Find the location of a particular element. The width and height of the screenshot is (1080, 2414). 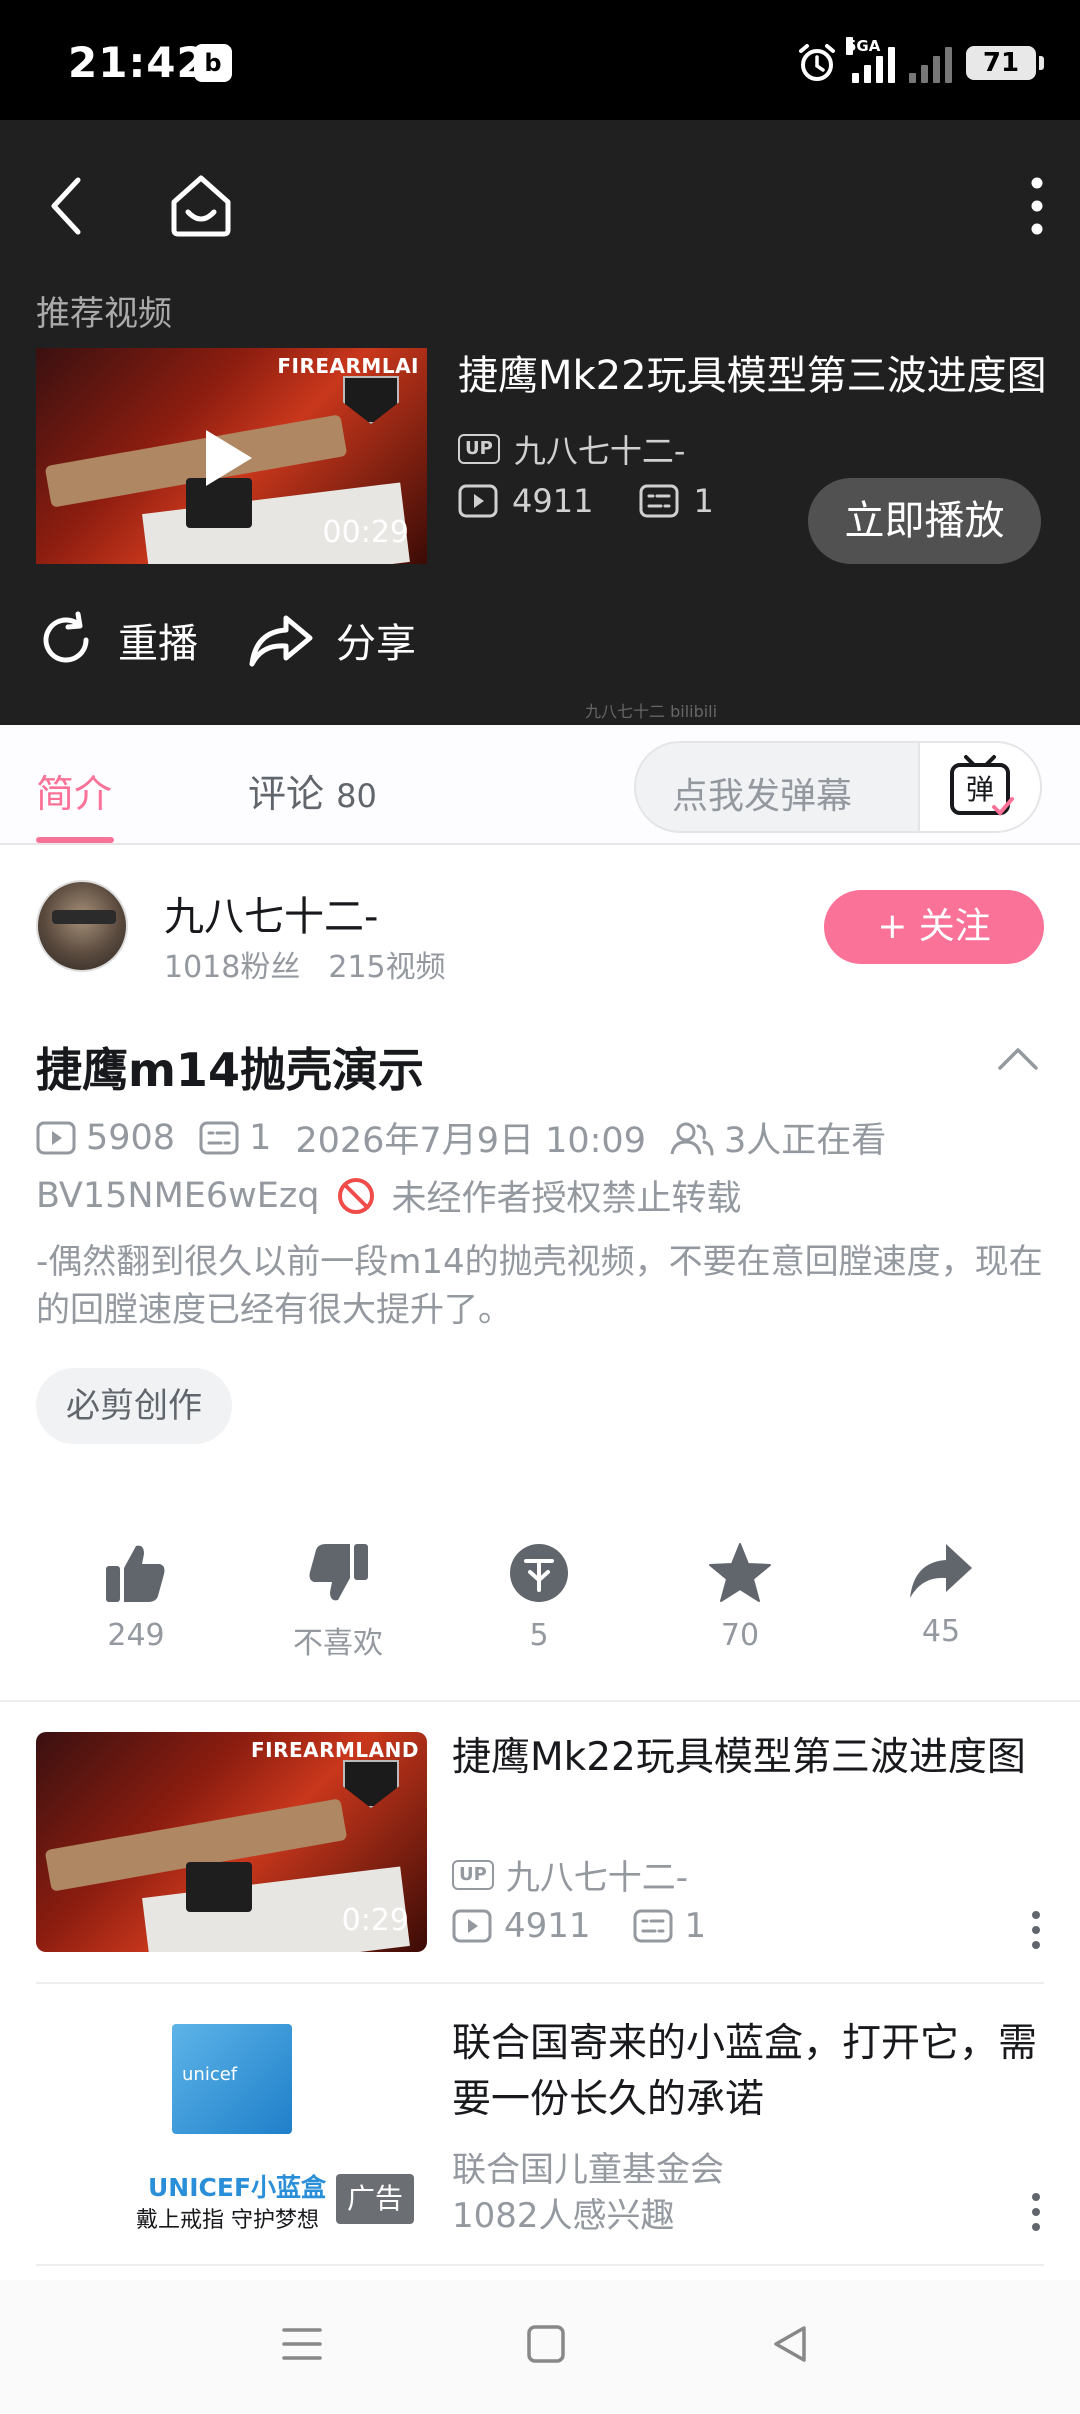

danmaku-toggle-button: 弹 is located at coordinates (979, 787).